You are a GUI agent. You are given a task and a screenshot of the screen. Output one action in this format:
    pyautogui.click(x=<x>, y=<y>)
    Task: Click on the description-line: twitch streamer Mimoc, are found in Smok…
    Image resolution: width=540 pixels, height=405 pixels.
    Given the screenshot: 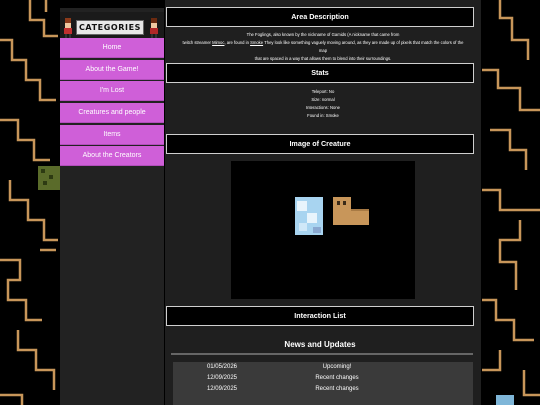 What is the action you would take?
    pyautogui.click(x=323, y=43)
    